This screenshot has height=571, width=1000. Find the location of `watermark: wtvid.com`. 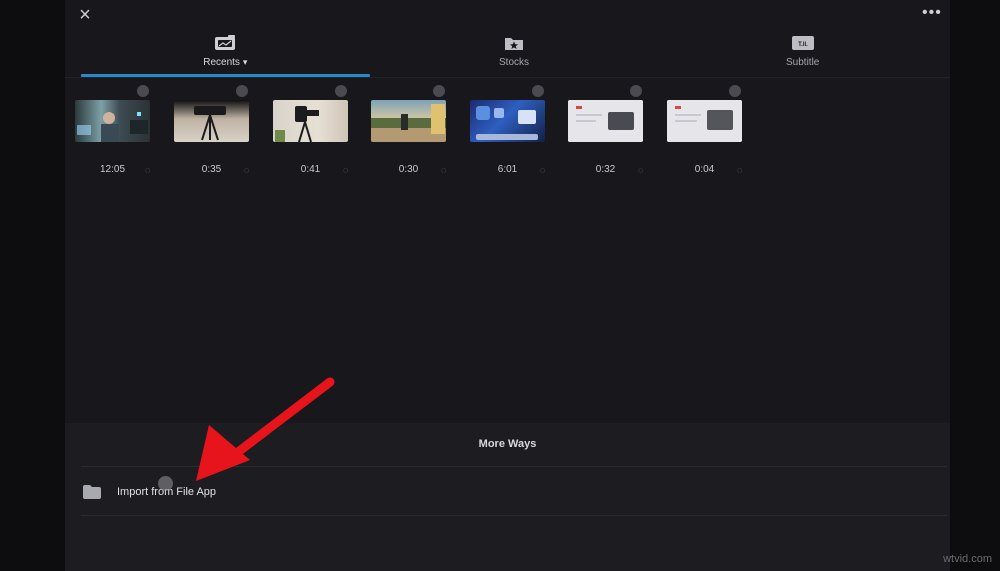

watermark: wtvid.com is located at coordinates (967, 559).